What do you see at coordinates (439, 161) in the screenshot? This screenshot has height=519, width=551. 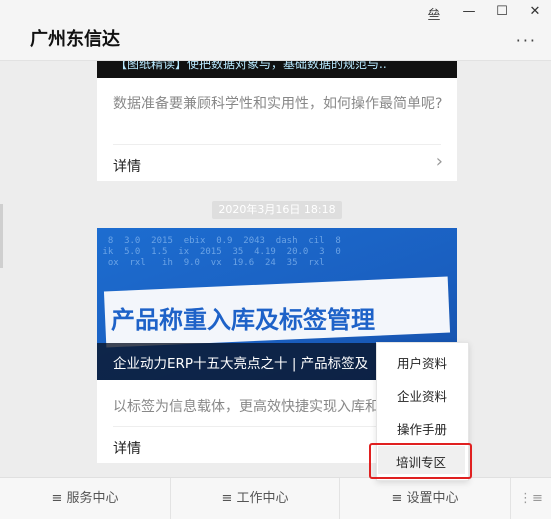 I see `chevron-right-icon: ›` at bounding box center [439, 161].